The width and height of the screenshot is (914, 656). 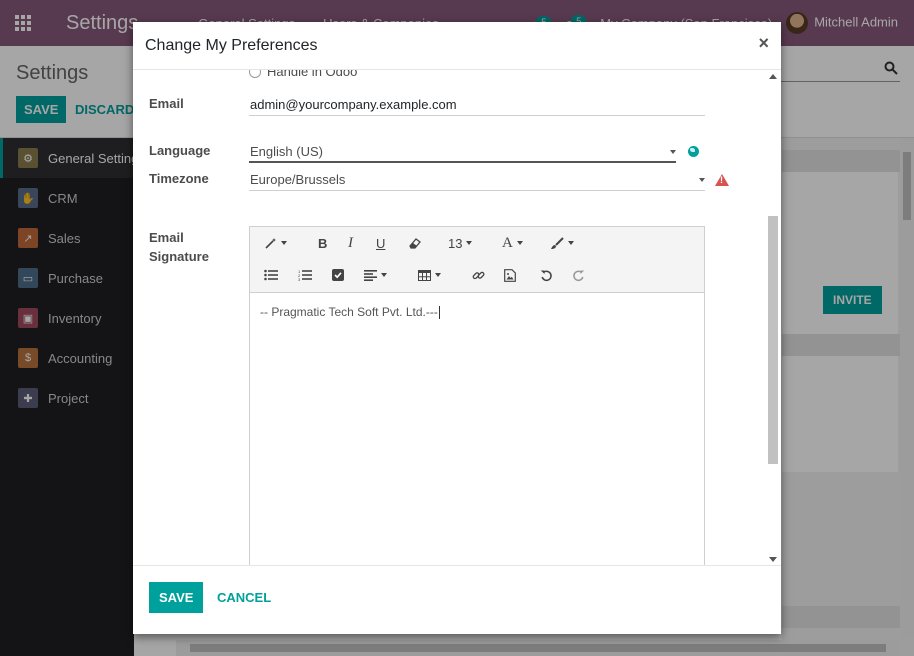 I want to click on numbered-list-icon: 123, so click(x=305, y=275).